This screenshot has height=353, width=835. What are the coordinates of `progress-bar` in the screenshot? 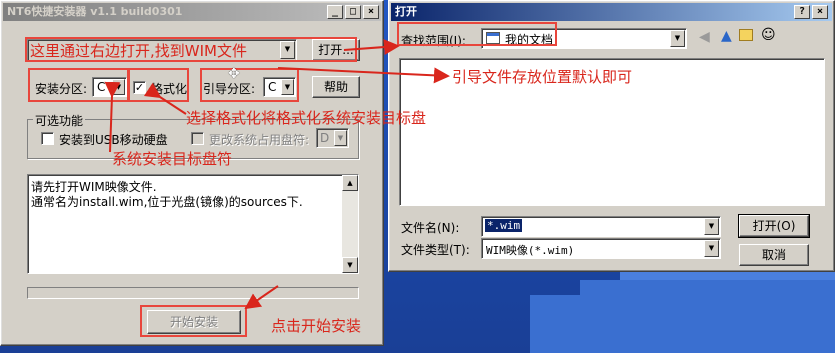 It's located at (193, 293).